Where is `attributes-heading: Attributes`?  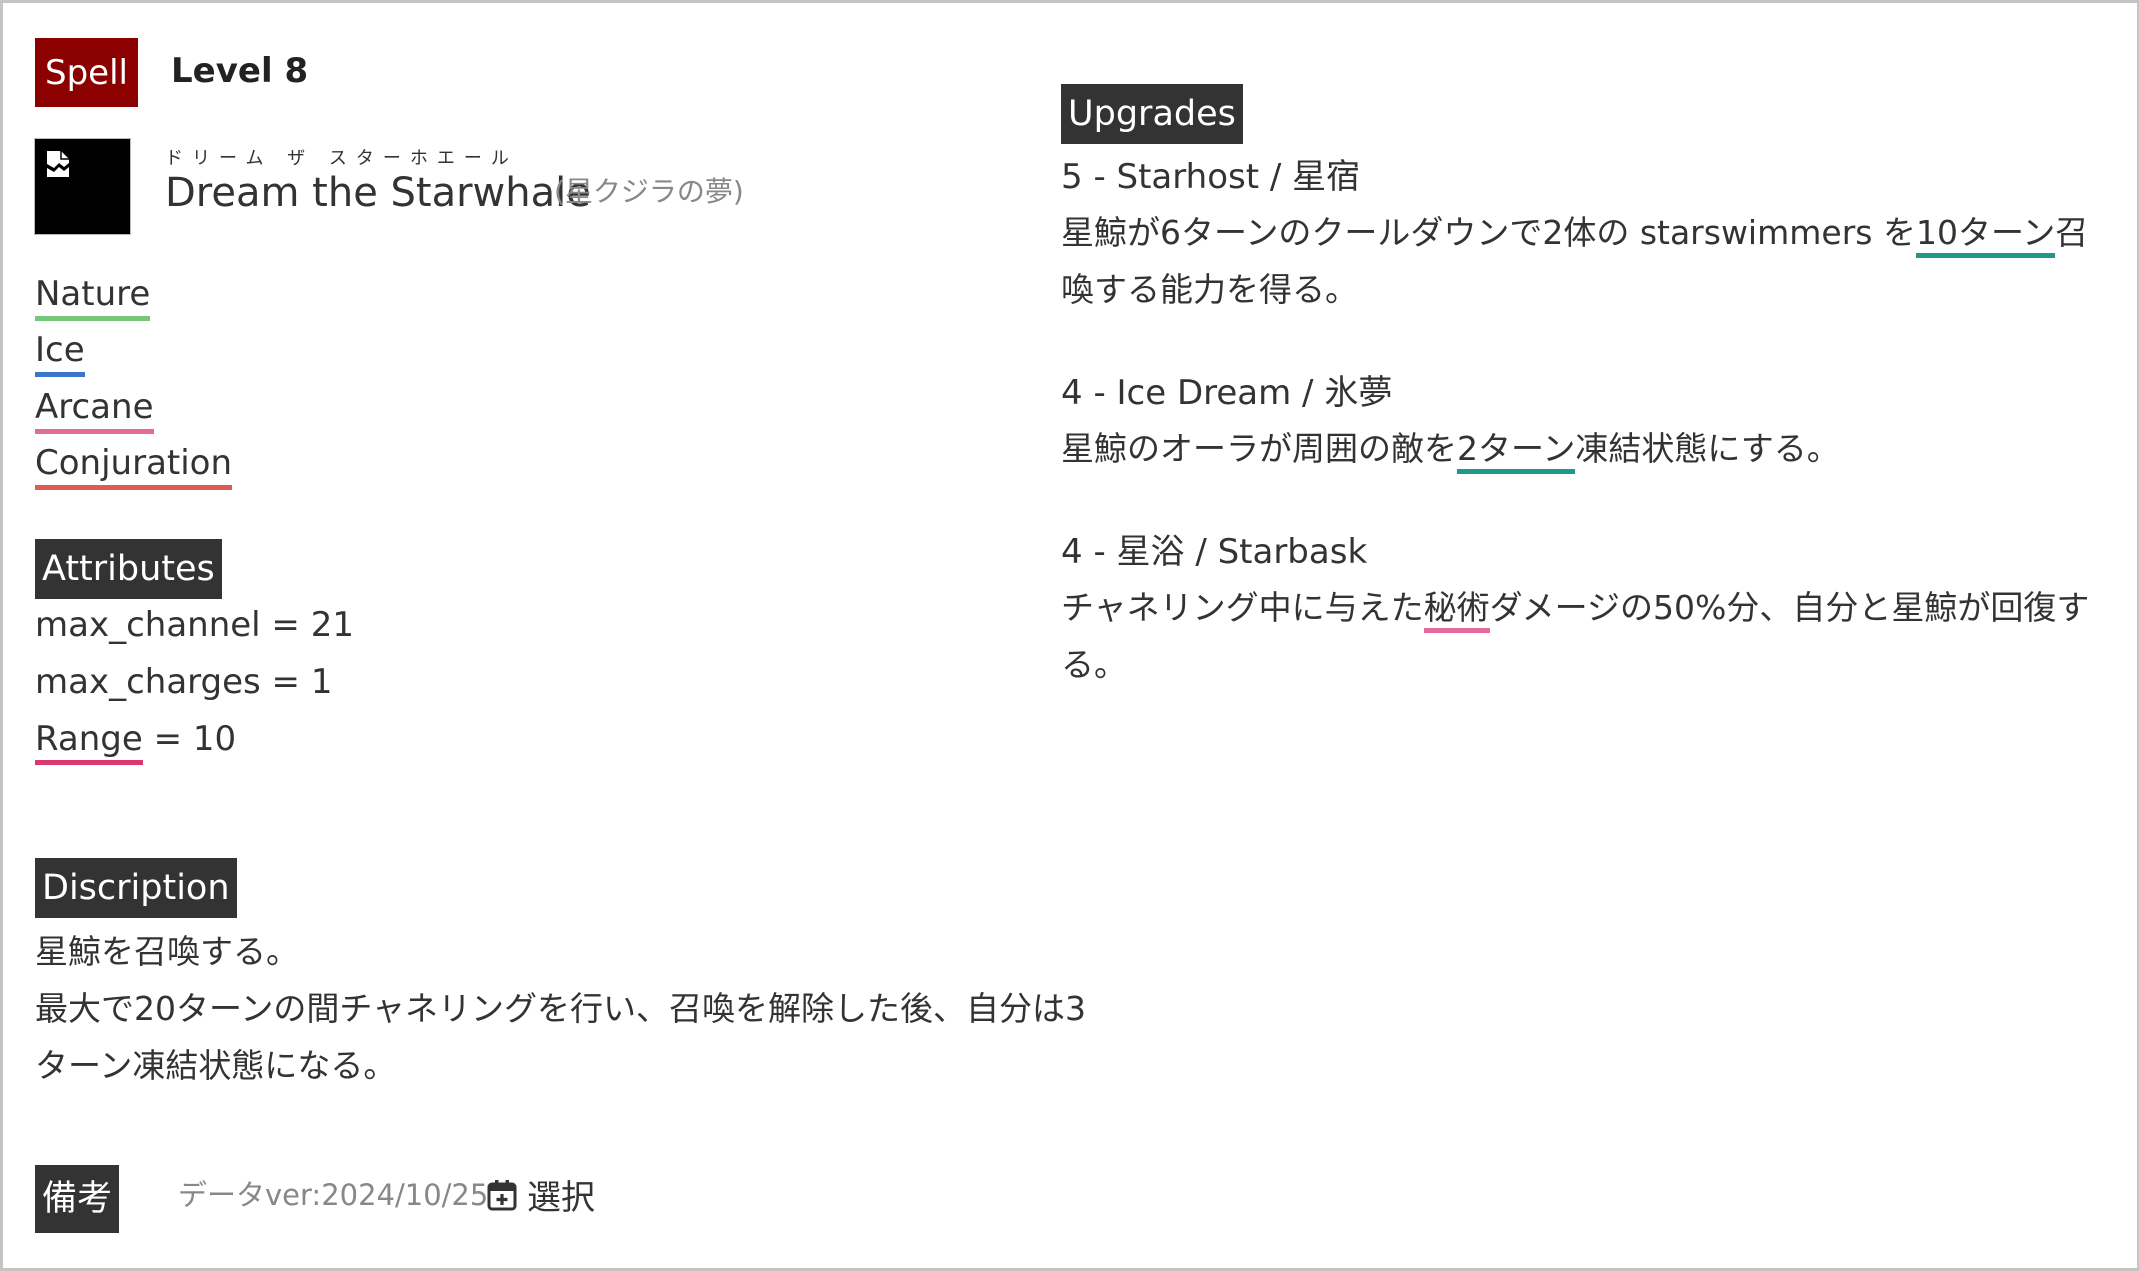 attributes-heading: Attributes is located at coordinates (128, 569).